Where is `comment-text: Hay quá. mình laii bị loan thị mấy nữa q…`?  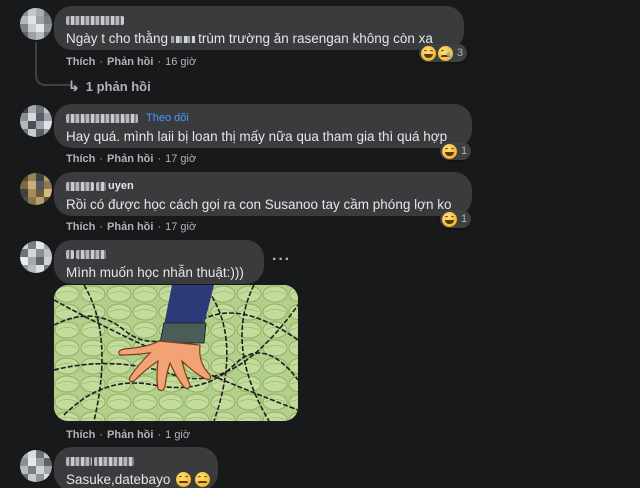 comment-text: Hay quá. mình laii bị loan thị mấy nữa q… is located at coordinates (257, 136).